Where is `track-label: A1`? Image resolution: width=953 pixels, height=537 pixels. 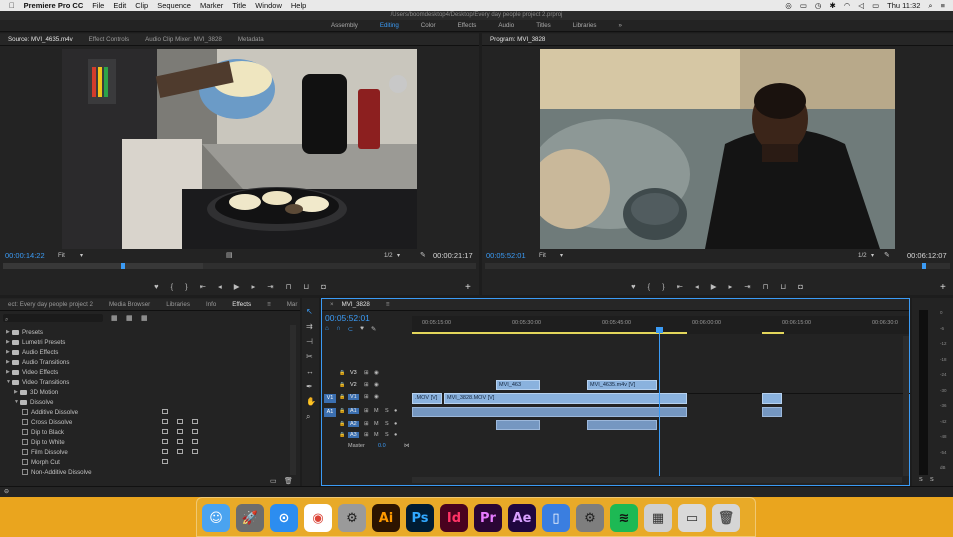
track-label: A1 is located at coordinates (353, 411).